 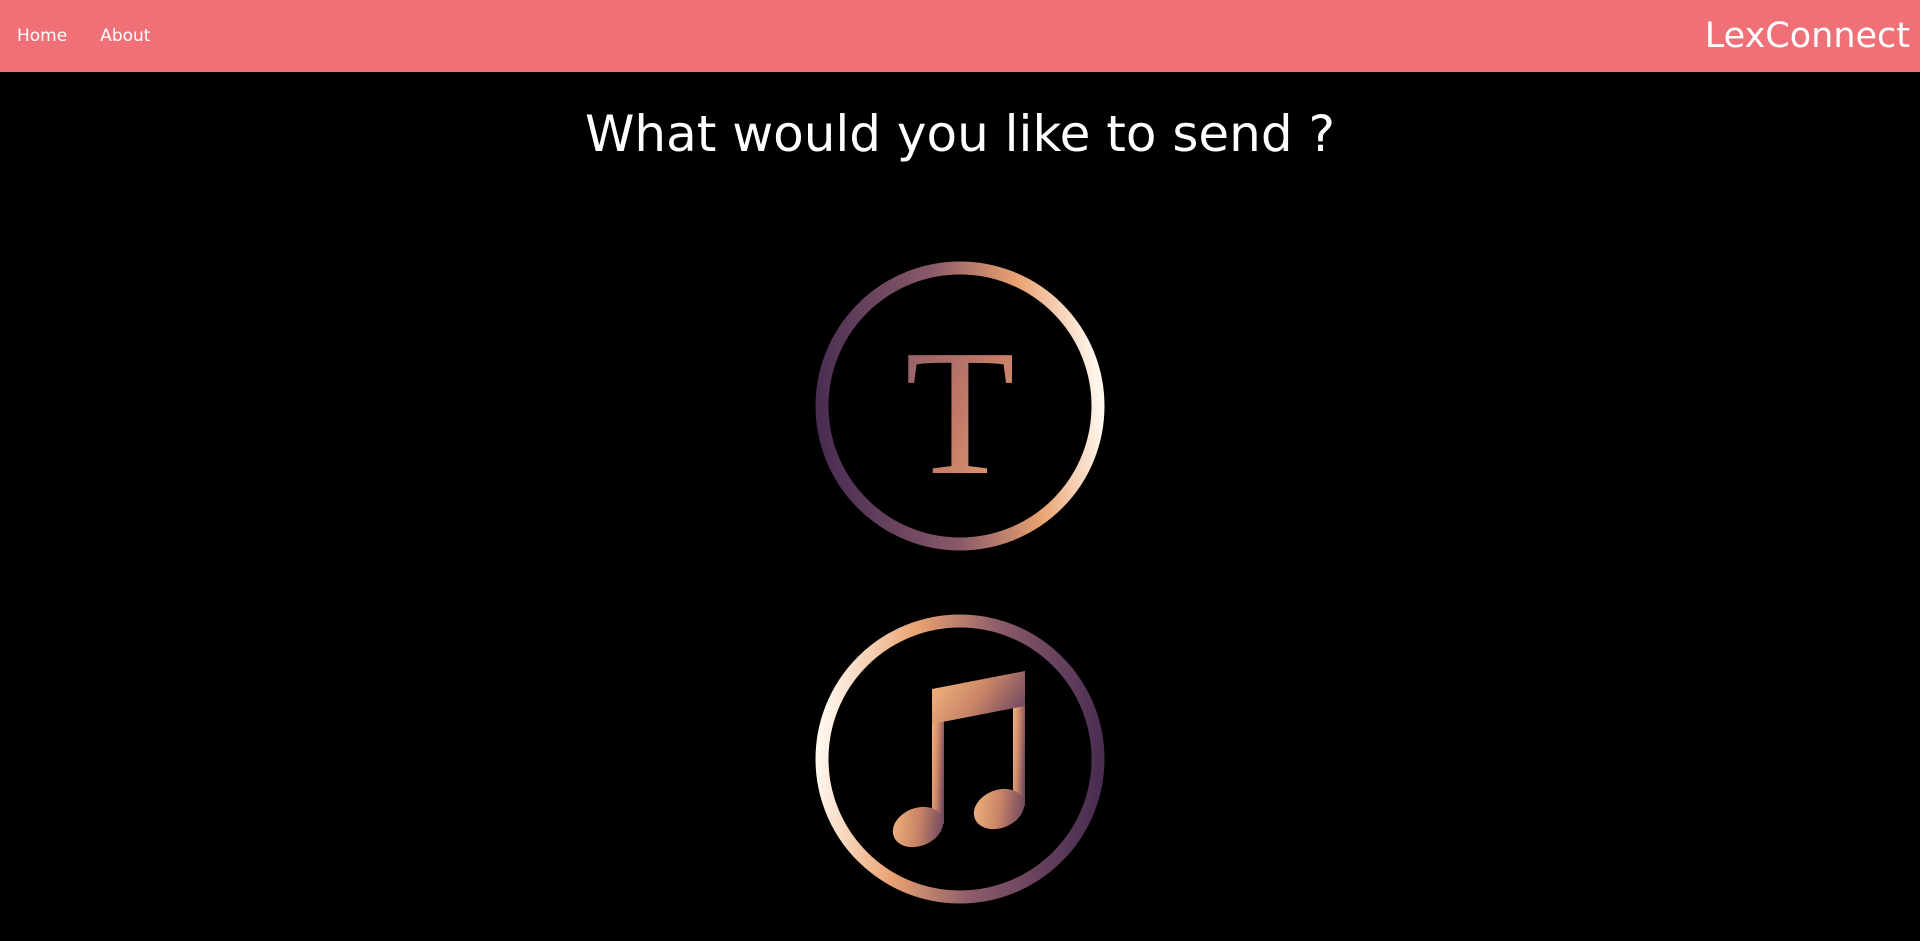 I want to click on music-note-icon, so click(x=960, y=759).